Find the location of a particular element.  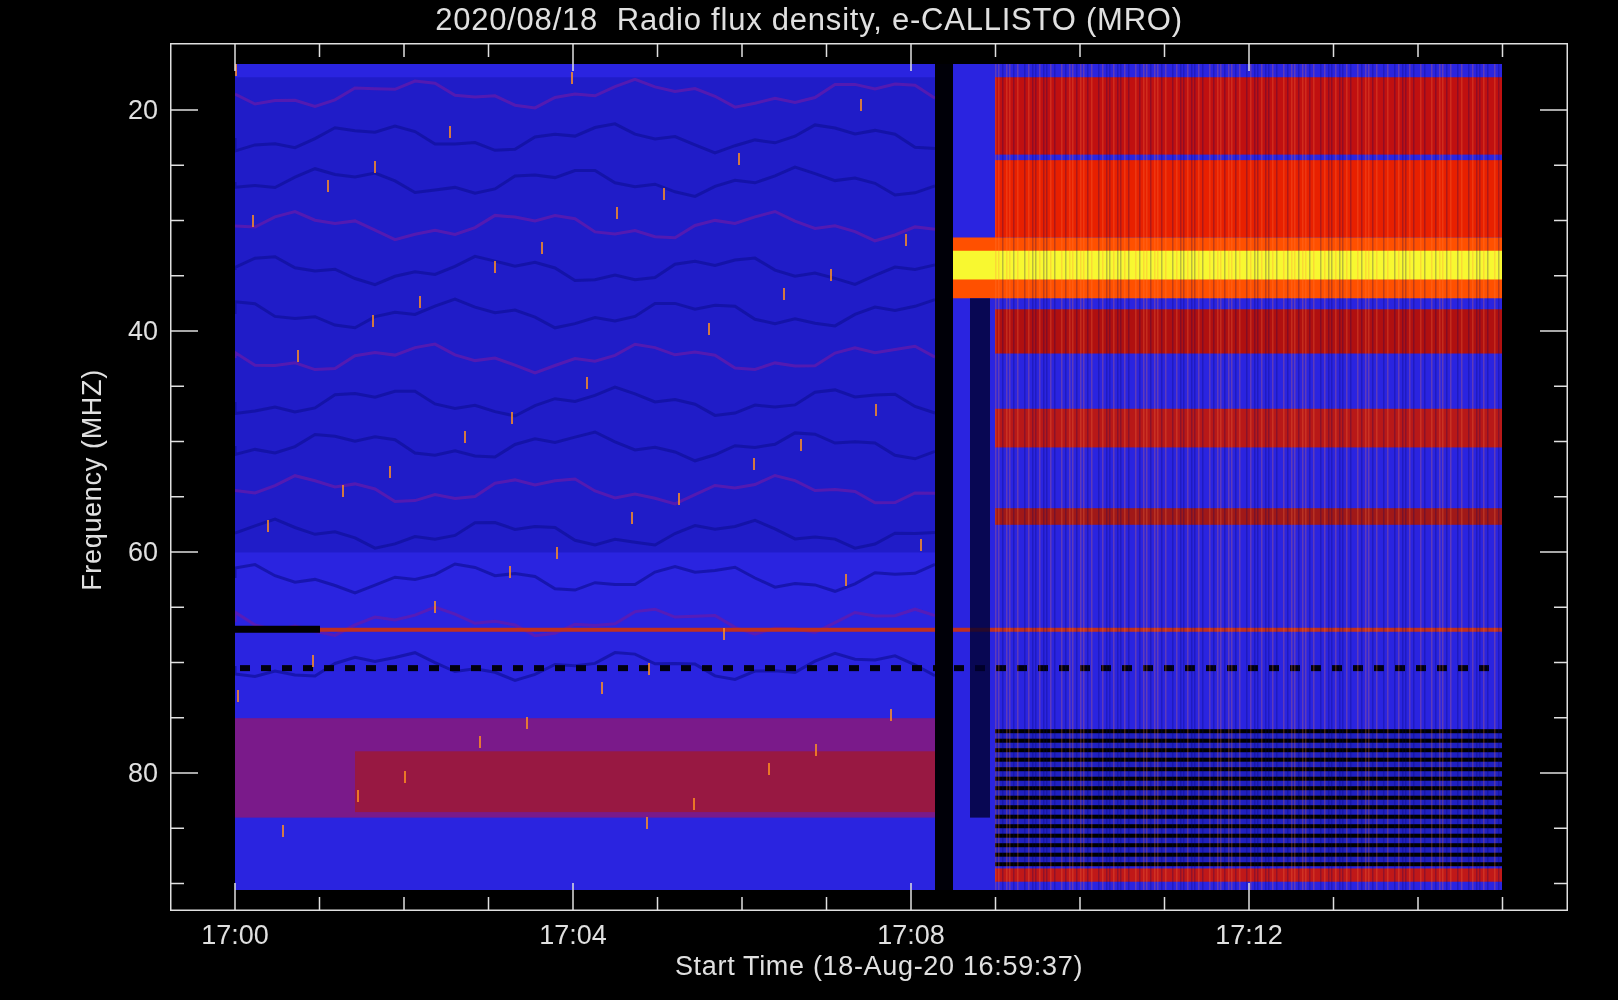

y-tick-label: 80 is located at coordinates (142, 773).